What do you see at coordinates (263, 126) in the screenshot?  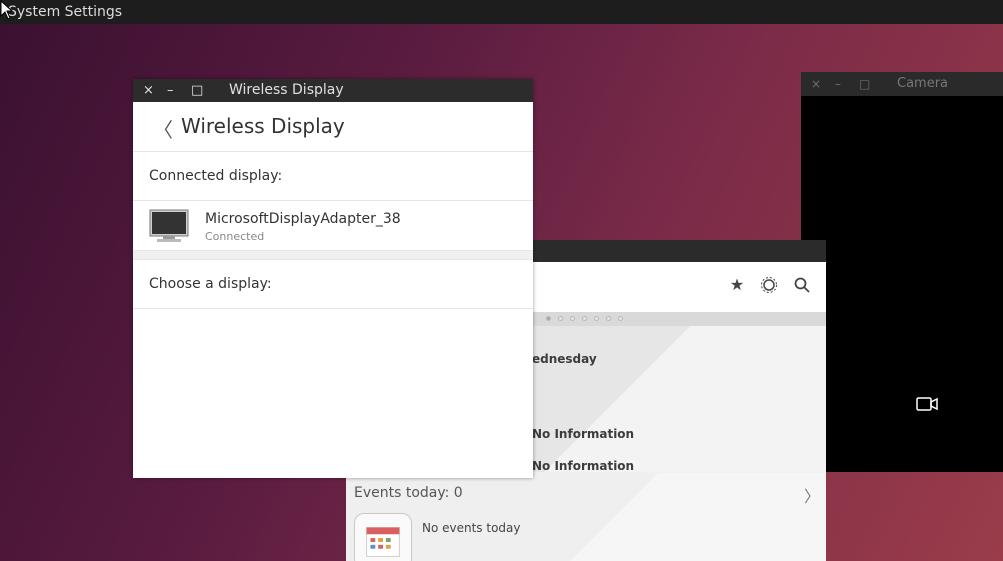 I see `page-title: Wireless Display` at bounding box center [263, 126].